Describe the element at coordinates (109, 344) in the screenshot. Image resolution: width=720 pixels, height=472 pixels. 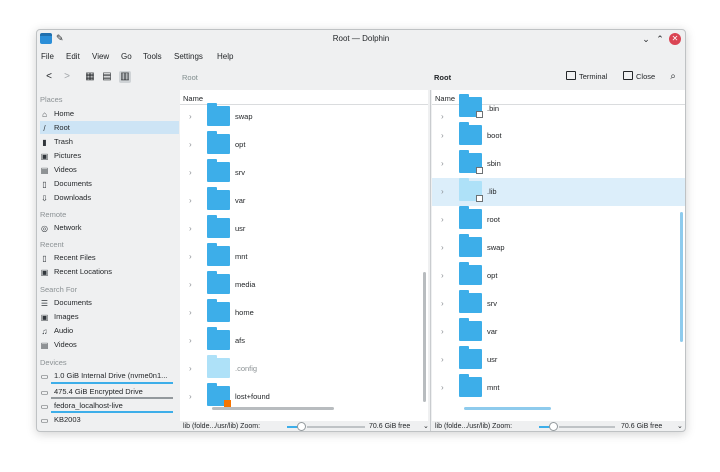
I see `search-videos: ▤ Videos` at that location.